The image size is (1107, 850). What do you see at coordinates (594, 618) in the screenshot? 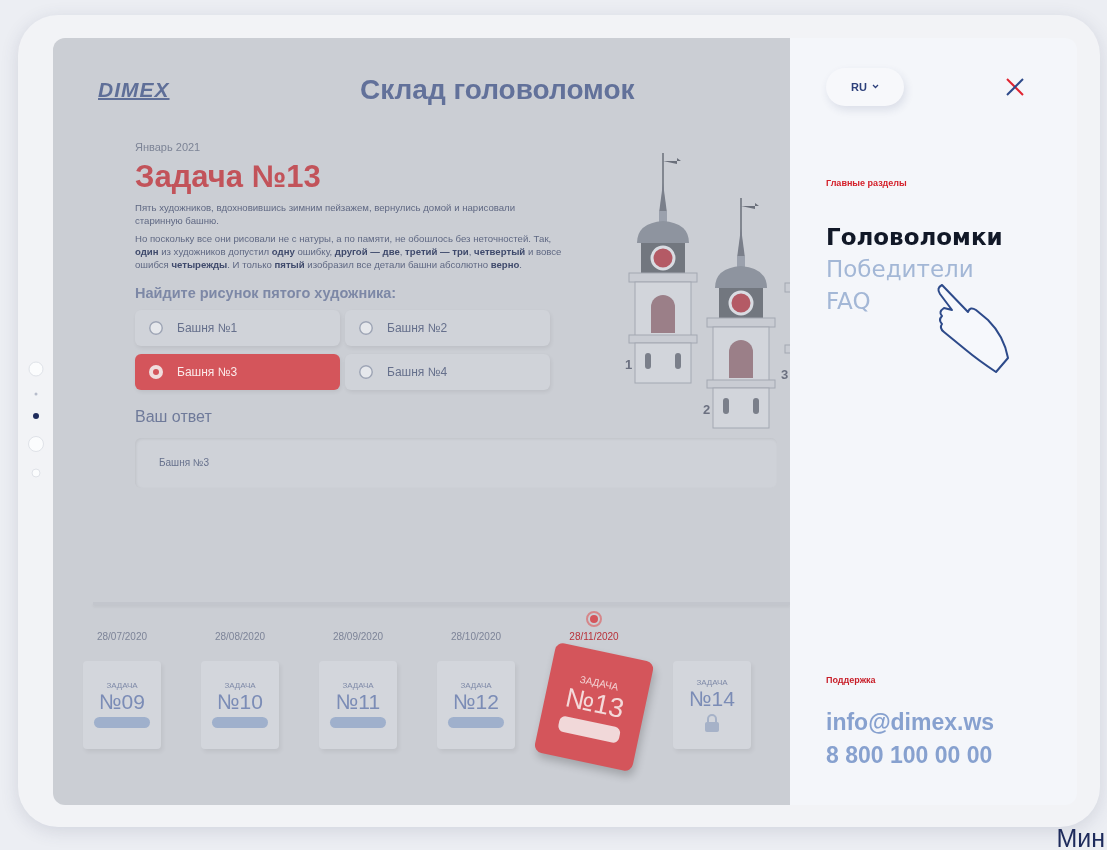
I see `current-marker` at bounding box center [594, 618].